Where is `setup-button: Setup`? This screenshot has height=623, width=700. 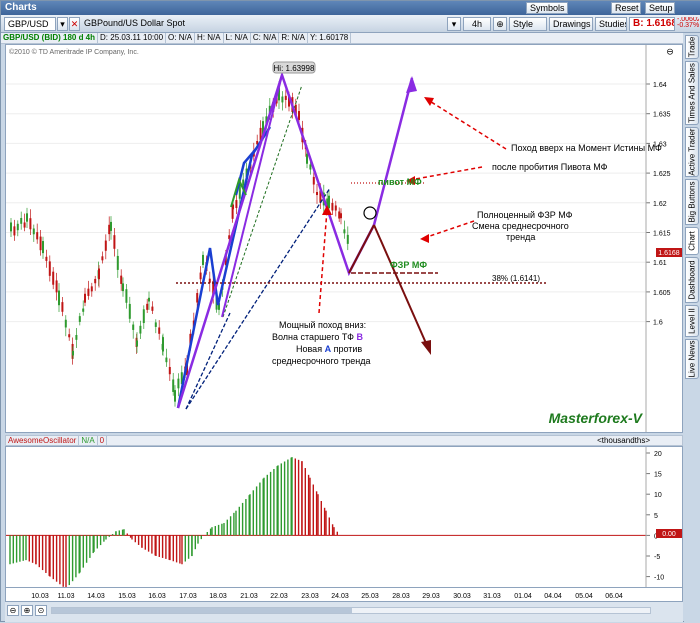 setup-button: Setup is located at coordinates (660, 8).